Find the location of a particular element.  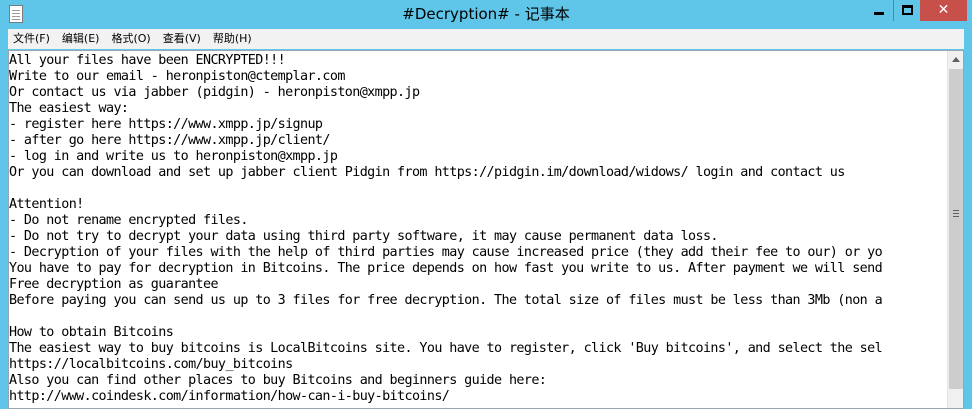

text-line: All your files have been ENCRYPTED!!! is located at coordinates (147, 60).